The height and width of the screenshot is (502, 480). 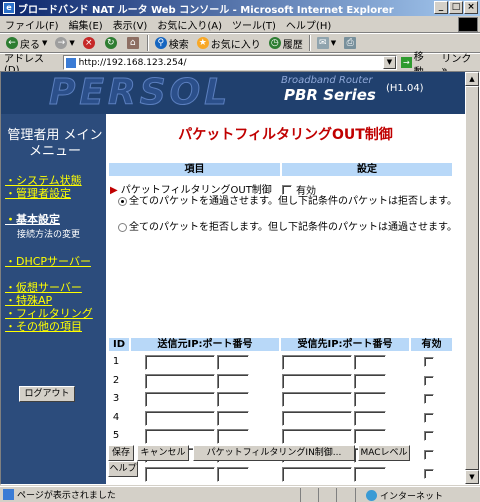 I want to click on option-deny-all: 全てのパケットを拒否します。但し下記条件のパケットは通過させます。, so click(x=288, y=228).